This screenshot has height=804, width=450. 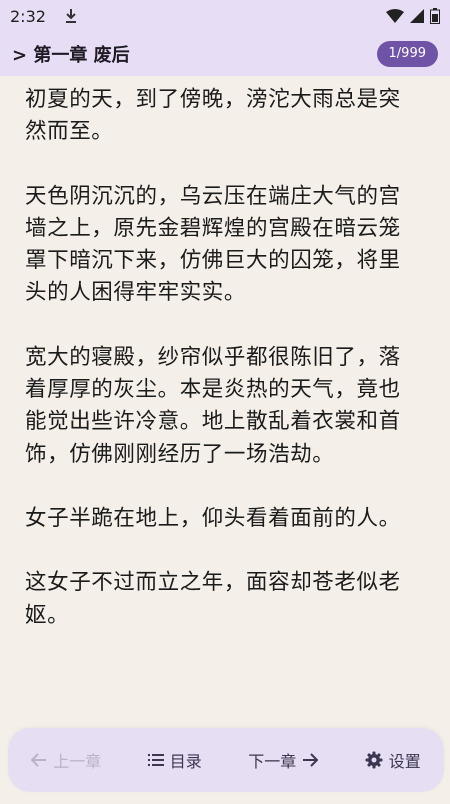 I want to click on table-of-contents-label: 目录, so click(x=185, y=761).